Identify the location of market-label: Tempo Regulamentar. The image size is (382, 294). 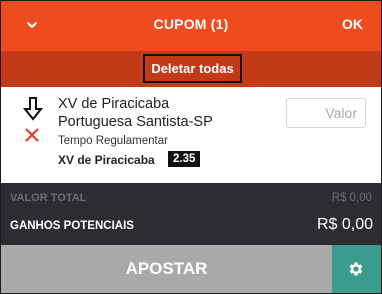
(113, 141).